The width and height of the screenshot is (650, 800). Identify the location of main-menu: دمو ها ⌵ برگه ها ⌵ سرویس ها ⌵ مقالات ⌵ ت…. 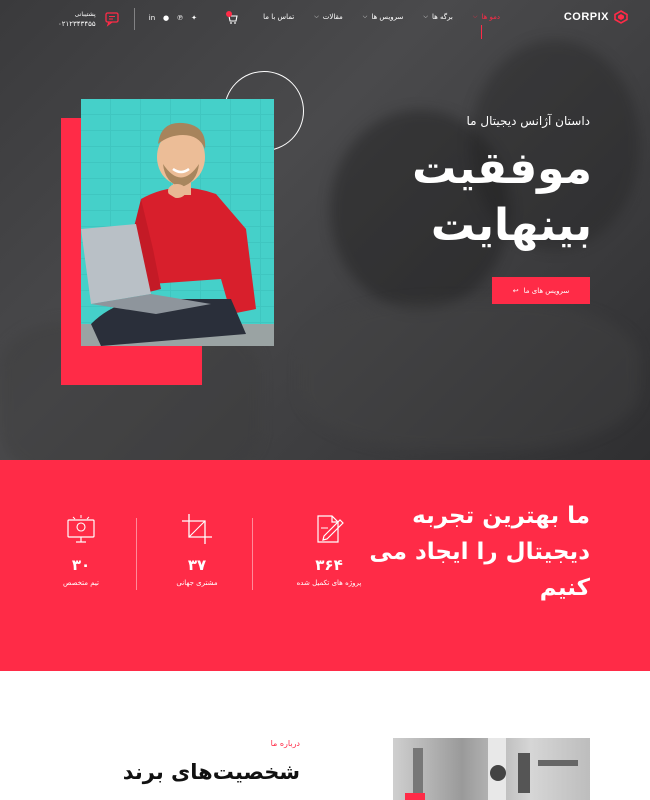
(381, 26).